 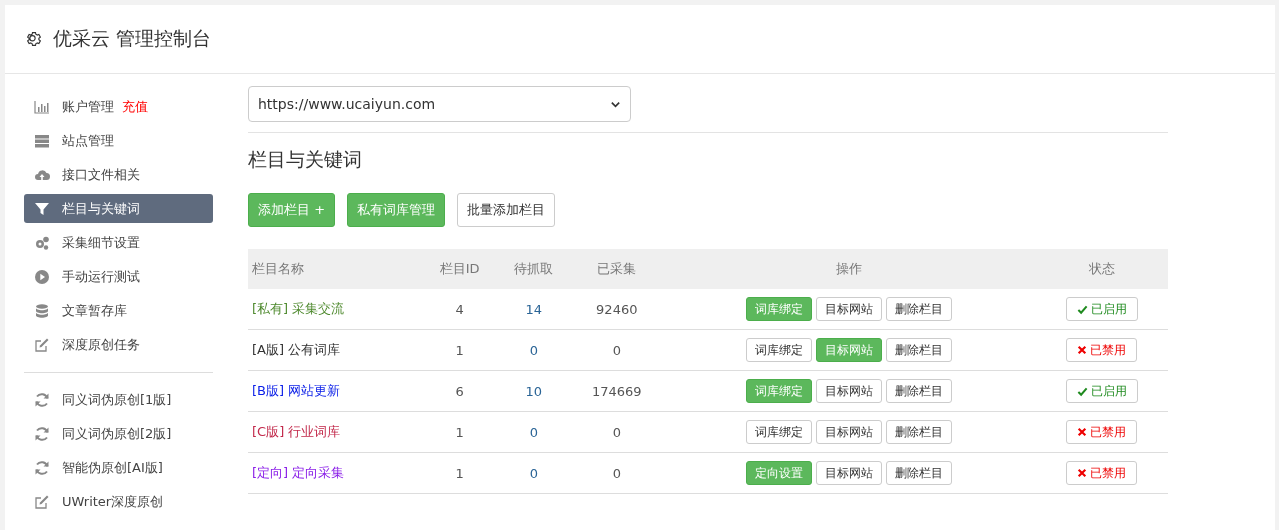 What do you see at coordinates (335, 269) in the screenshot?
I see `column-header: 栏目名称` at bounding box center [335, 269].